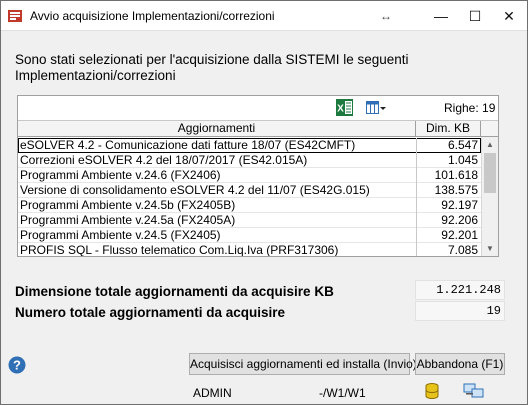  I want to click on svg-text: X, so click(340, 109).